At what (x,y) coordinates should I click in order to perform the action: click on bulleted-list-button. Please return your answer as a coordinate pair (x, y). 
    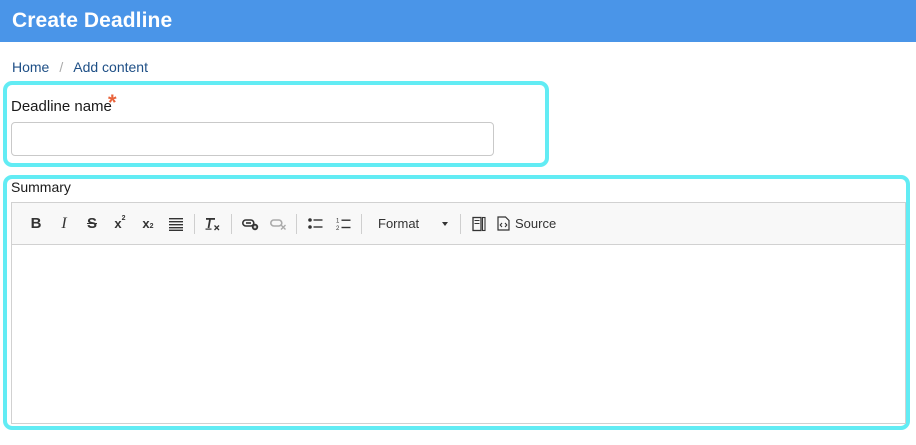
    Looking at the image, I should click on (315, 224).